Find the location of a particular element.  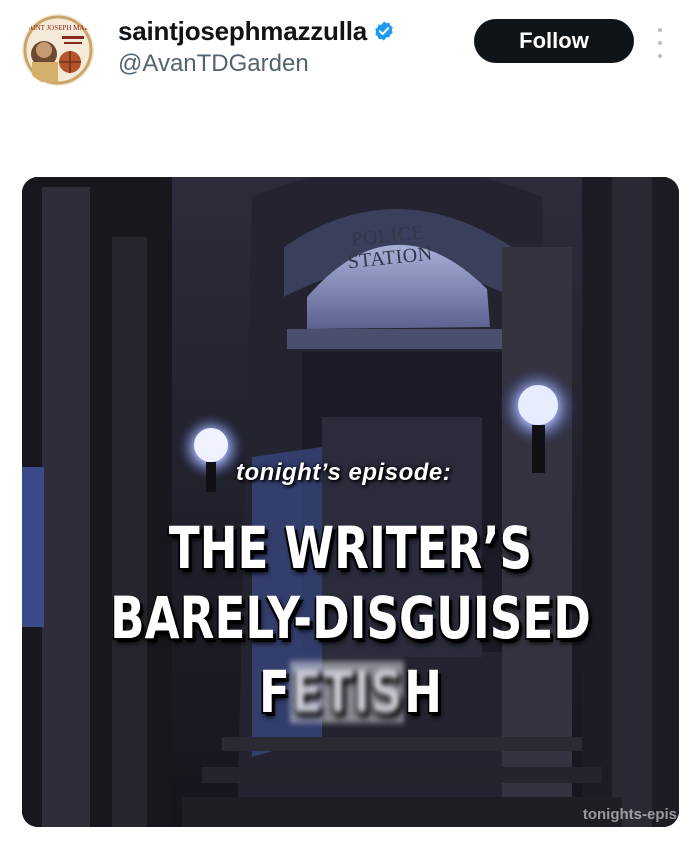

avatar-image: SAINT JOSEPH MAZZULLA is located at coordinates (58, 50).